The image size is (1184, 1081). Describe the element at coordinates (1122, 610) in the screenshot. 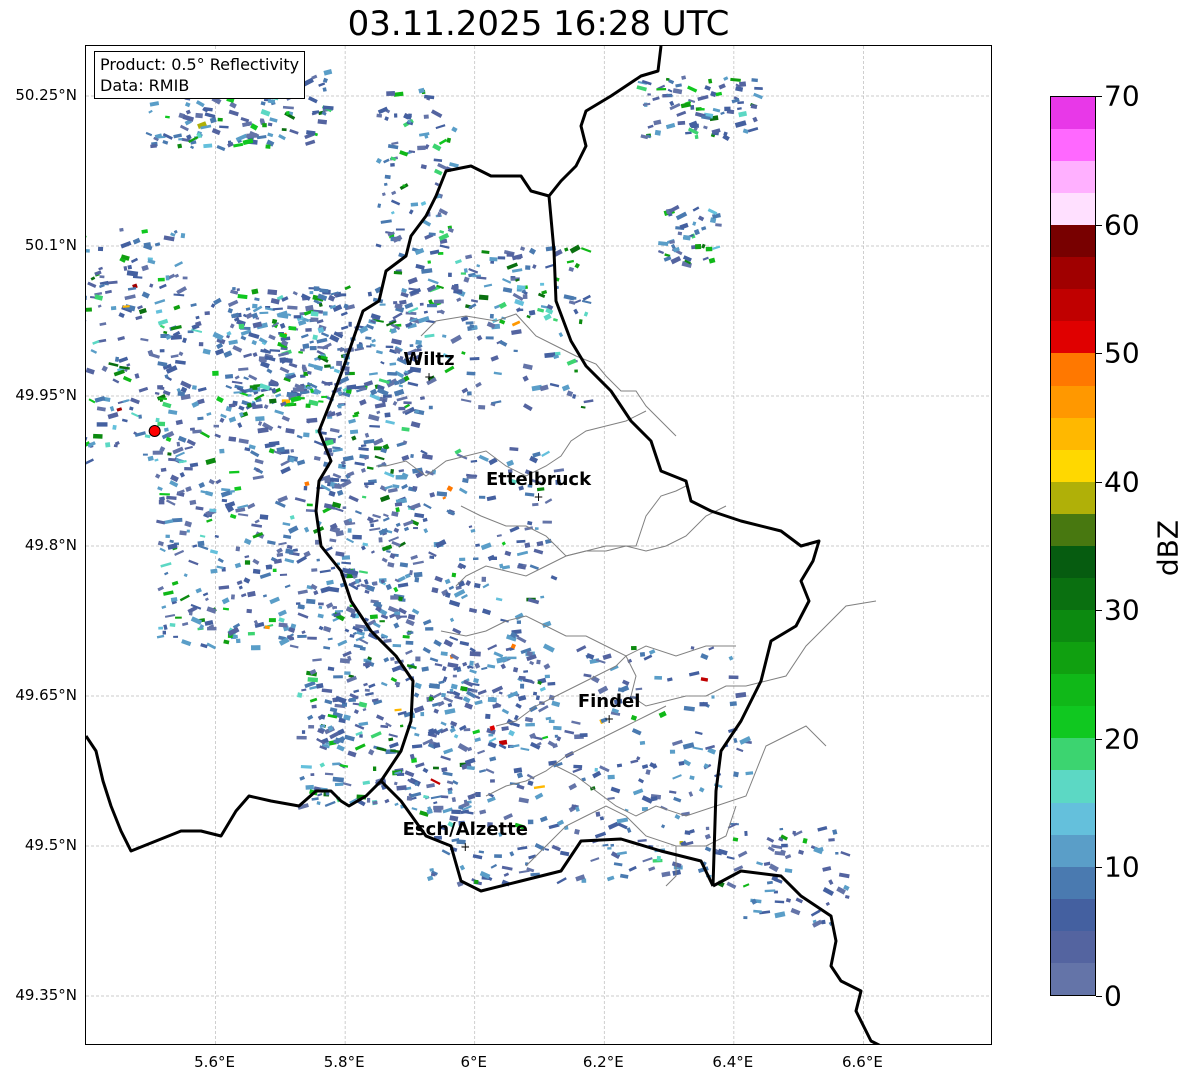

I see `colorbar-tick-label: 30` at that location.